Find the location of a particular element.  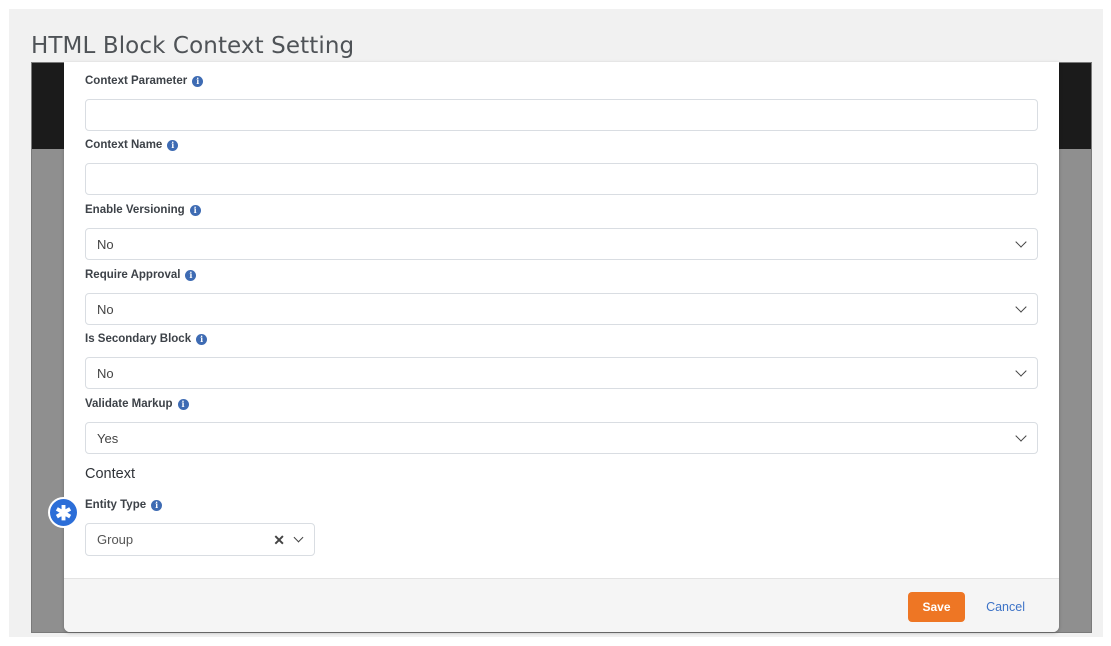

context-parameter-field: Context Parameter i is located at coordinates (561, 101).